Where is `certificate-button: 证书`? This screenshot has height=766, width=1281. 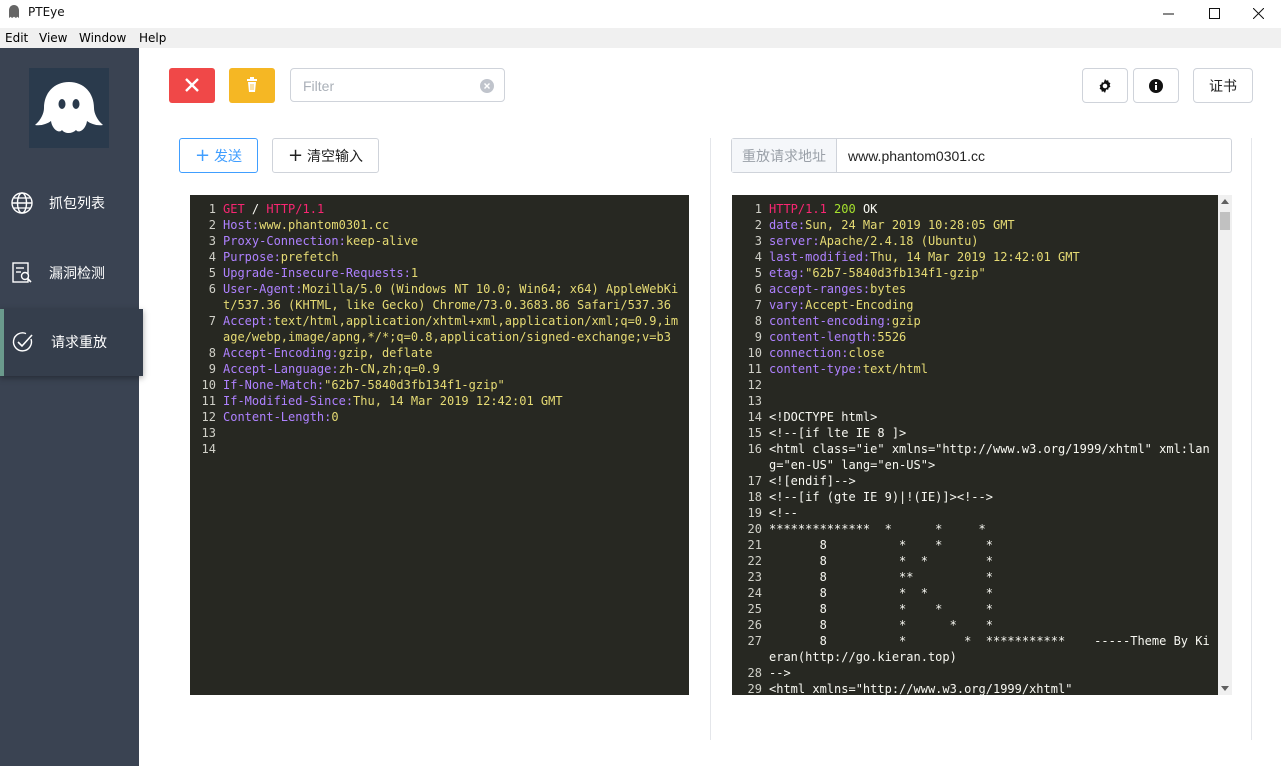 certificate-button: 证书 is located at coordinates (1223, 85).